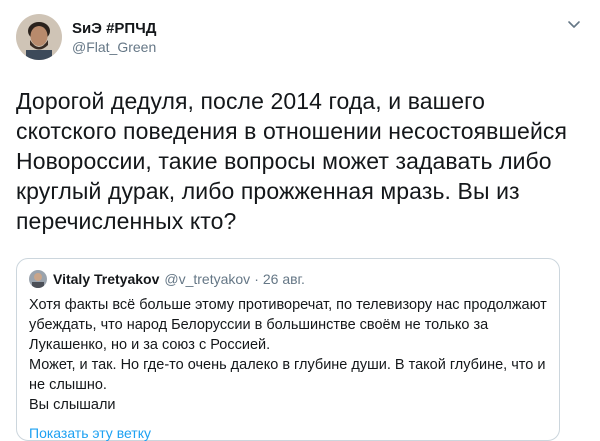 Image resolution: width=600 pixels, height=441 pixels. What do you see at coordinates (283, 279) in the screenshot?
I see `quoted-tweet-date: 26 авг.` at bounding box center [283, 279].